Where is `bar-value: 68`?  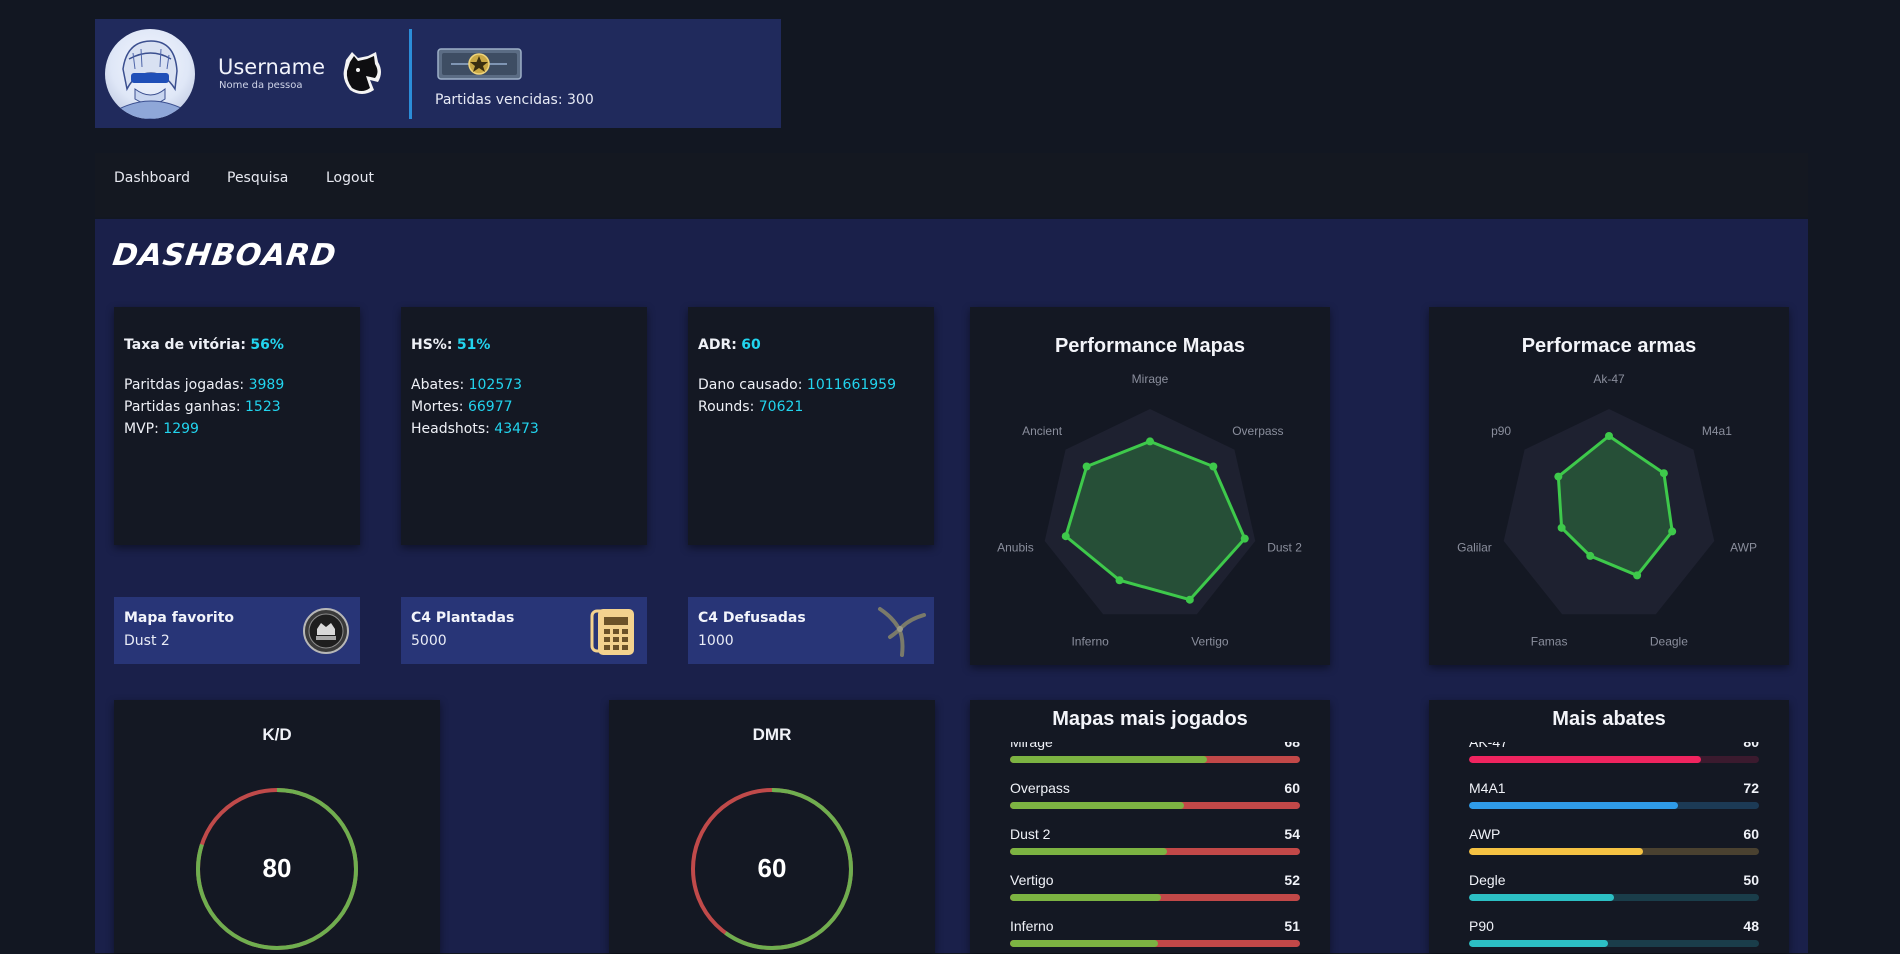
bar-value: 68 is located at coordinates (1292, 746).